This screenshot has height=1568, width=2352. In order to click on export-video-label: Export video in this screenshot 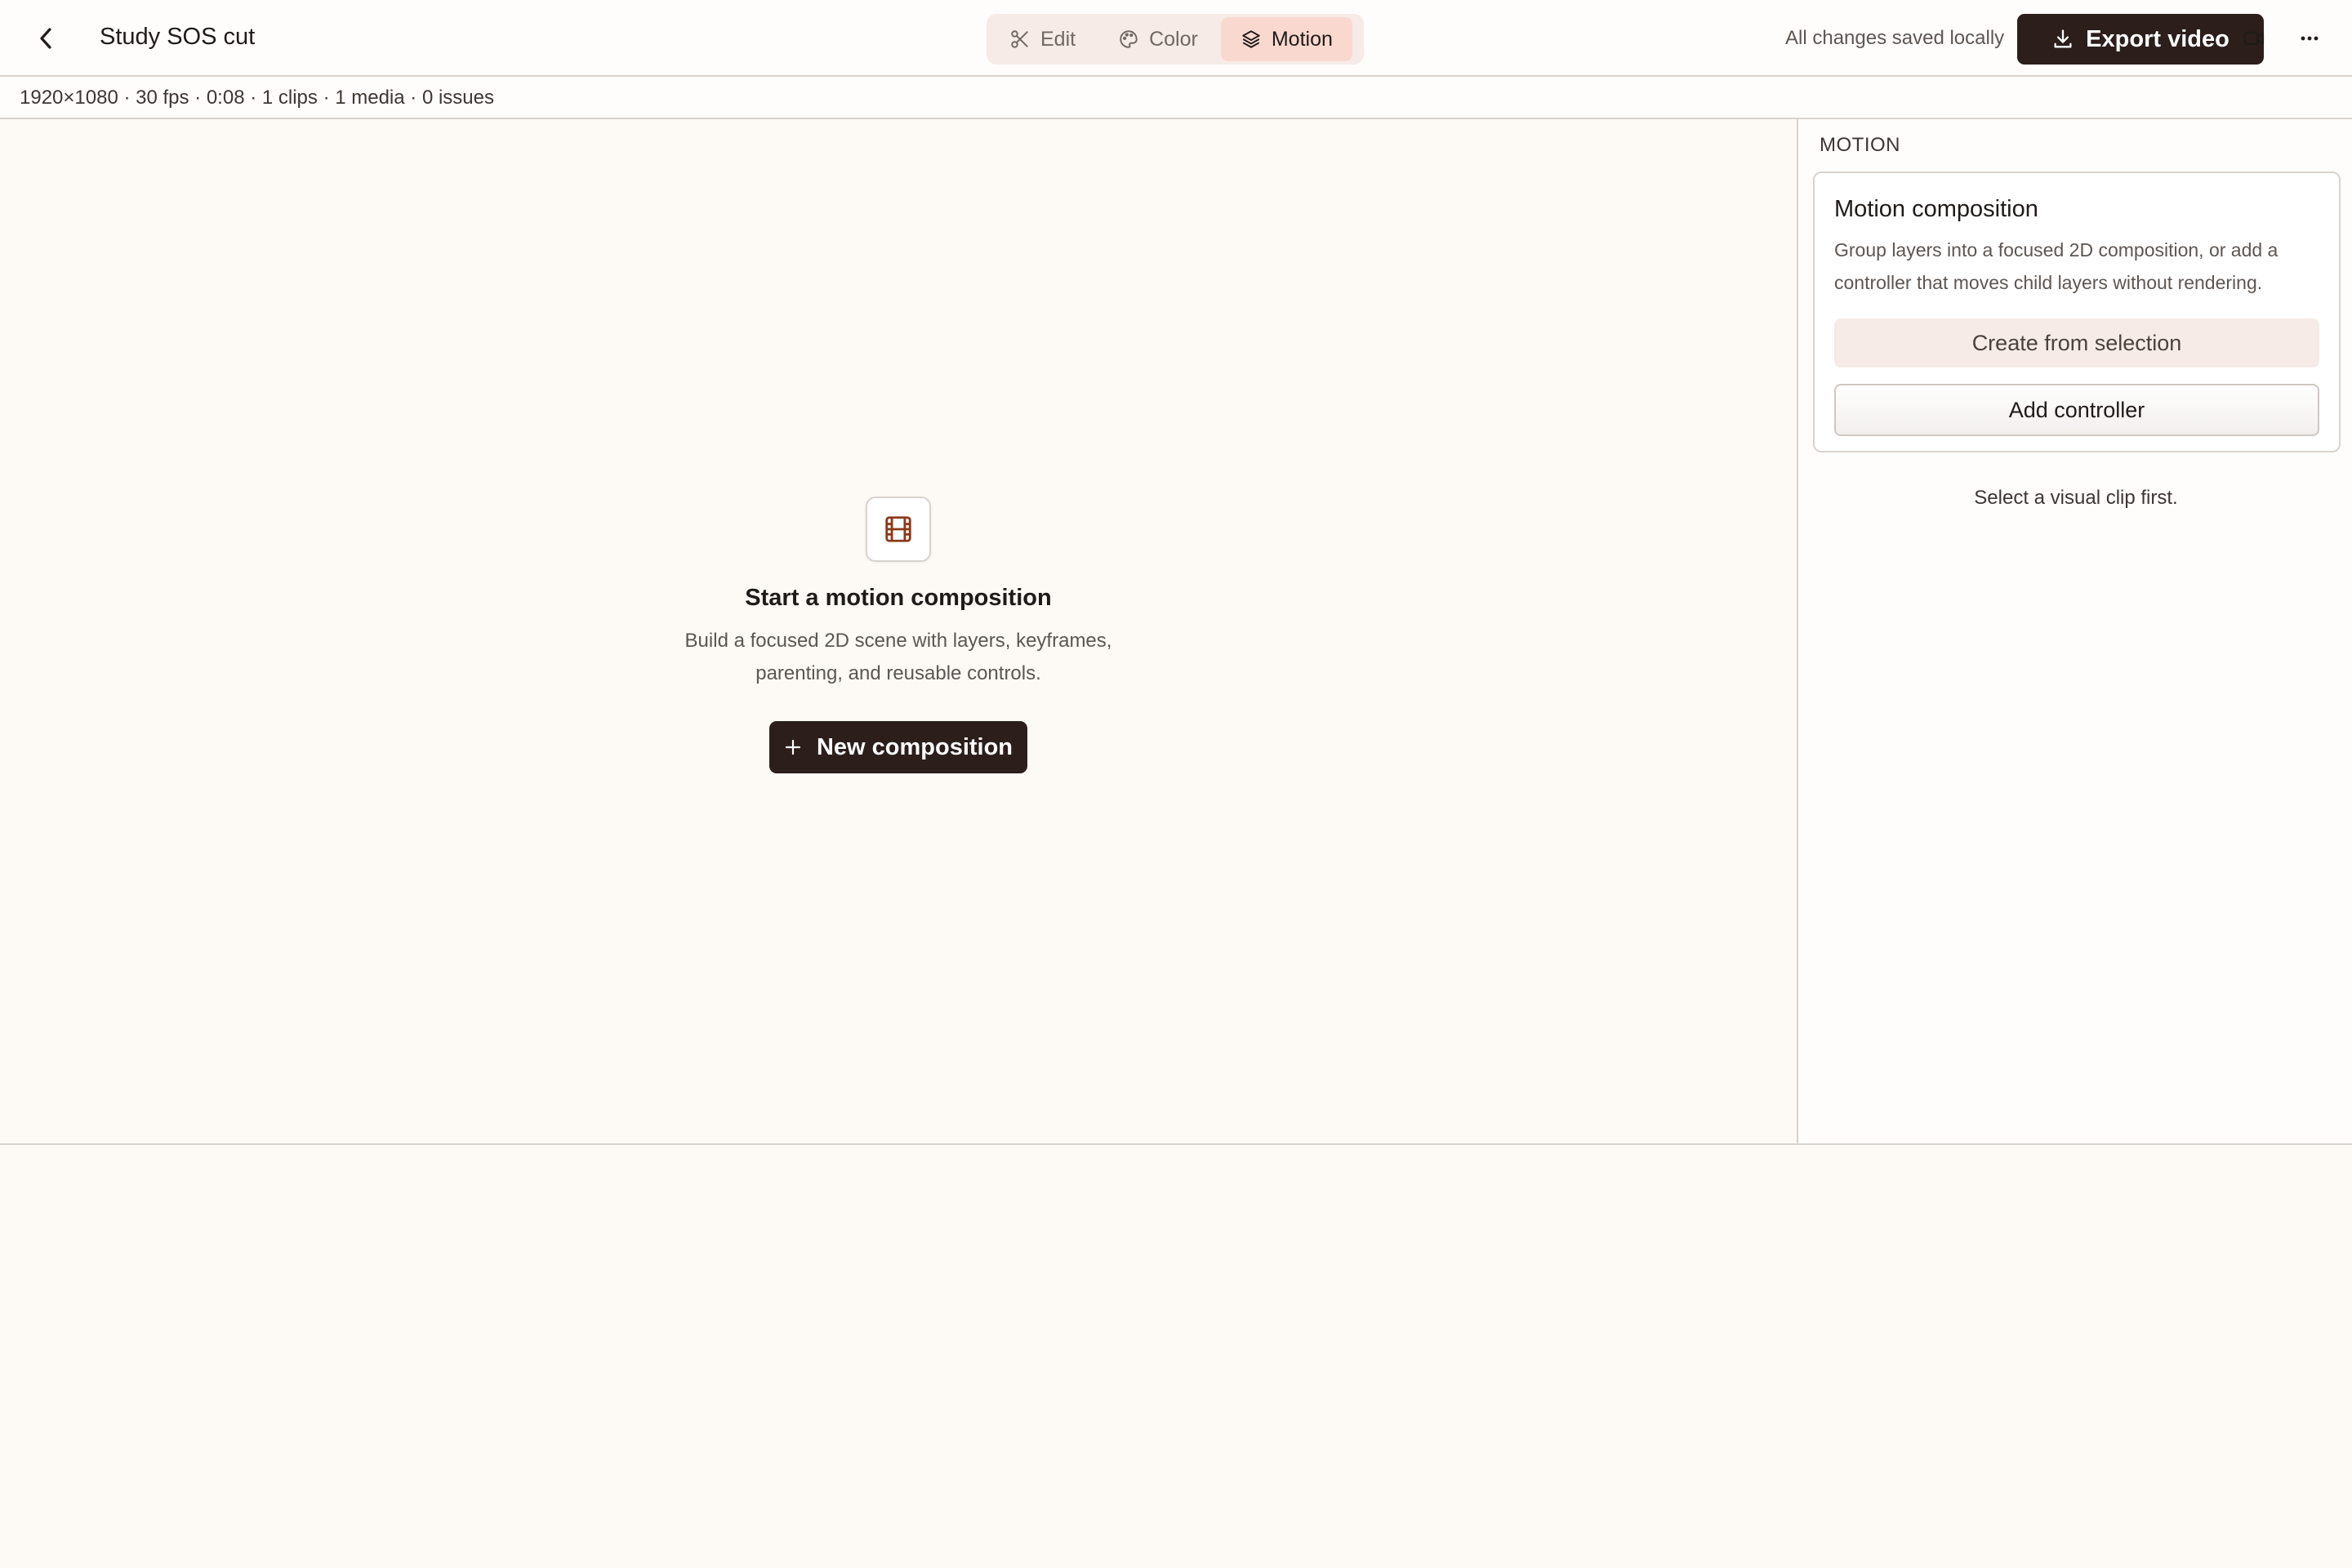, I will do `click(2158, 38)`.